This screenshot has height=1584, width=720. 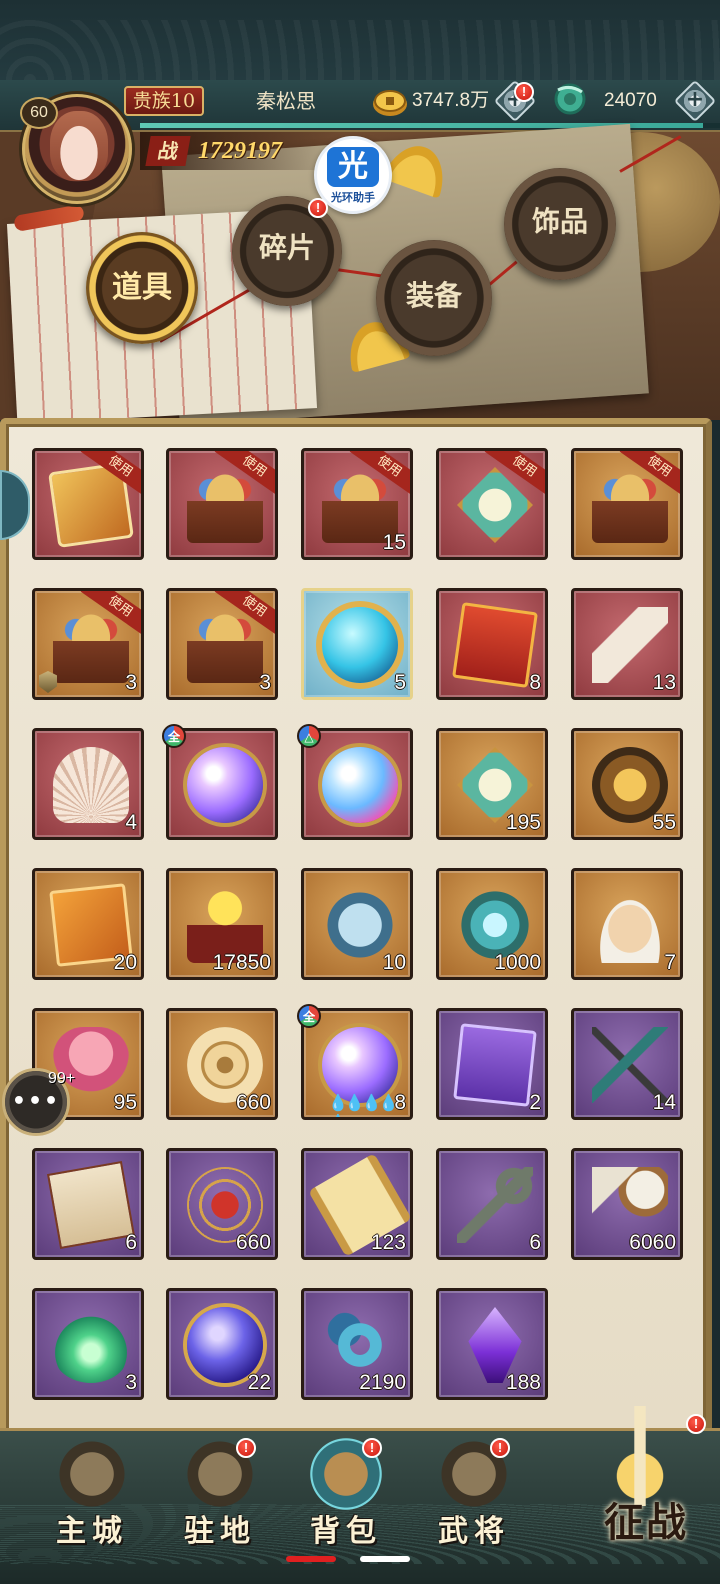 What do you see at coordinates (696, 1424) in the screenshot?
I see `battle-notice-badge: !` at bounding box center [696, 1424].